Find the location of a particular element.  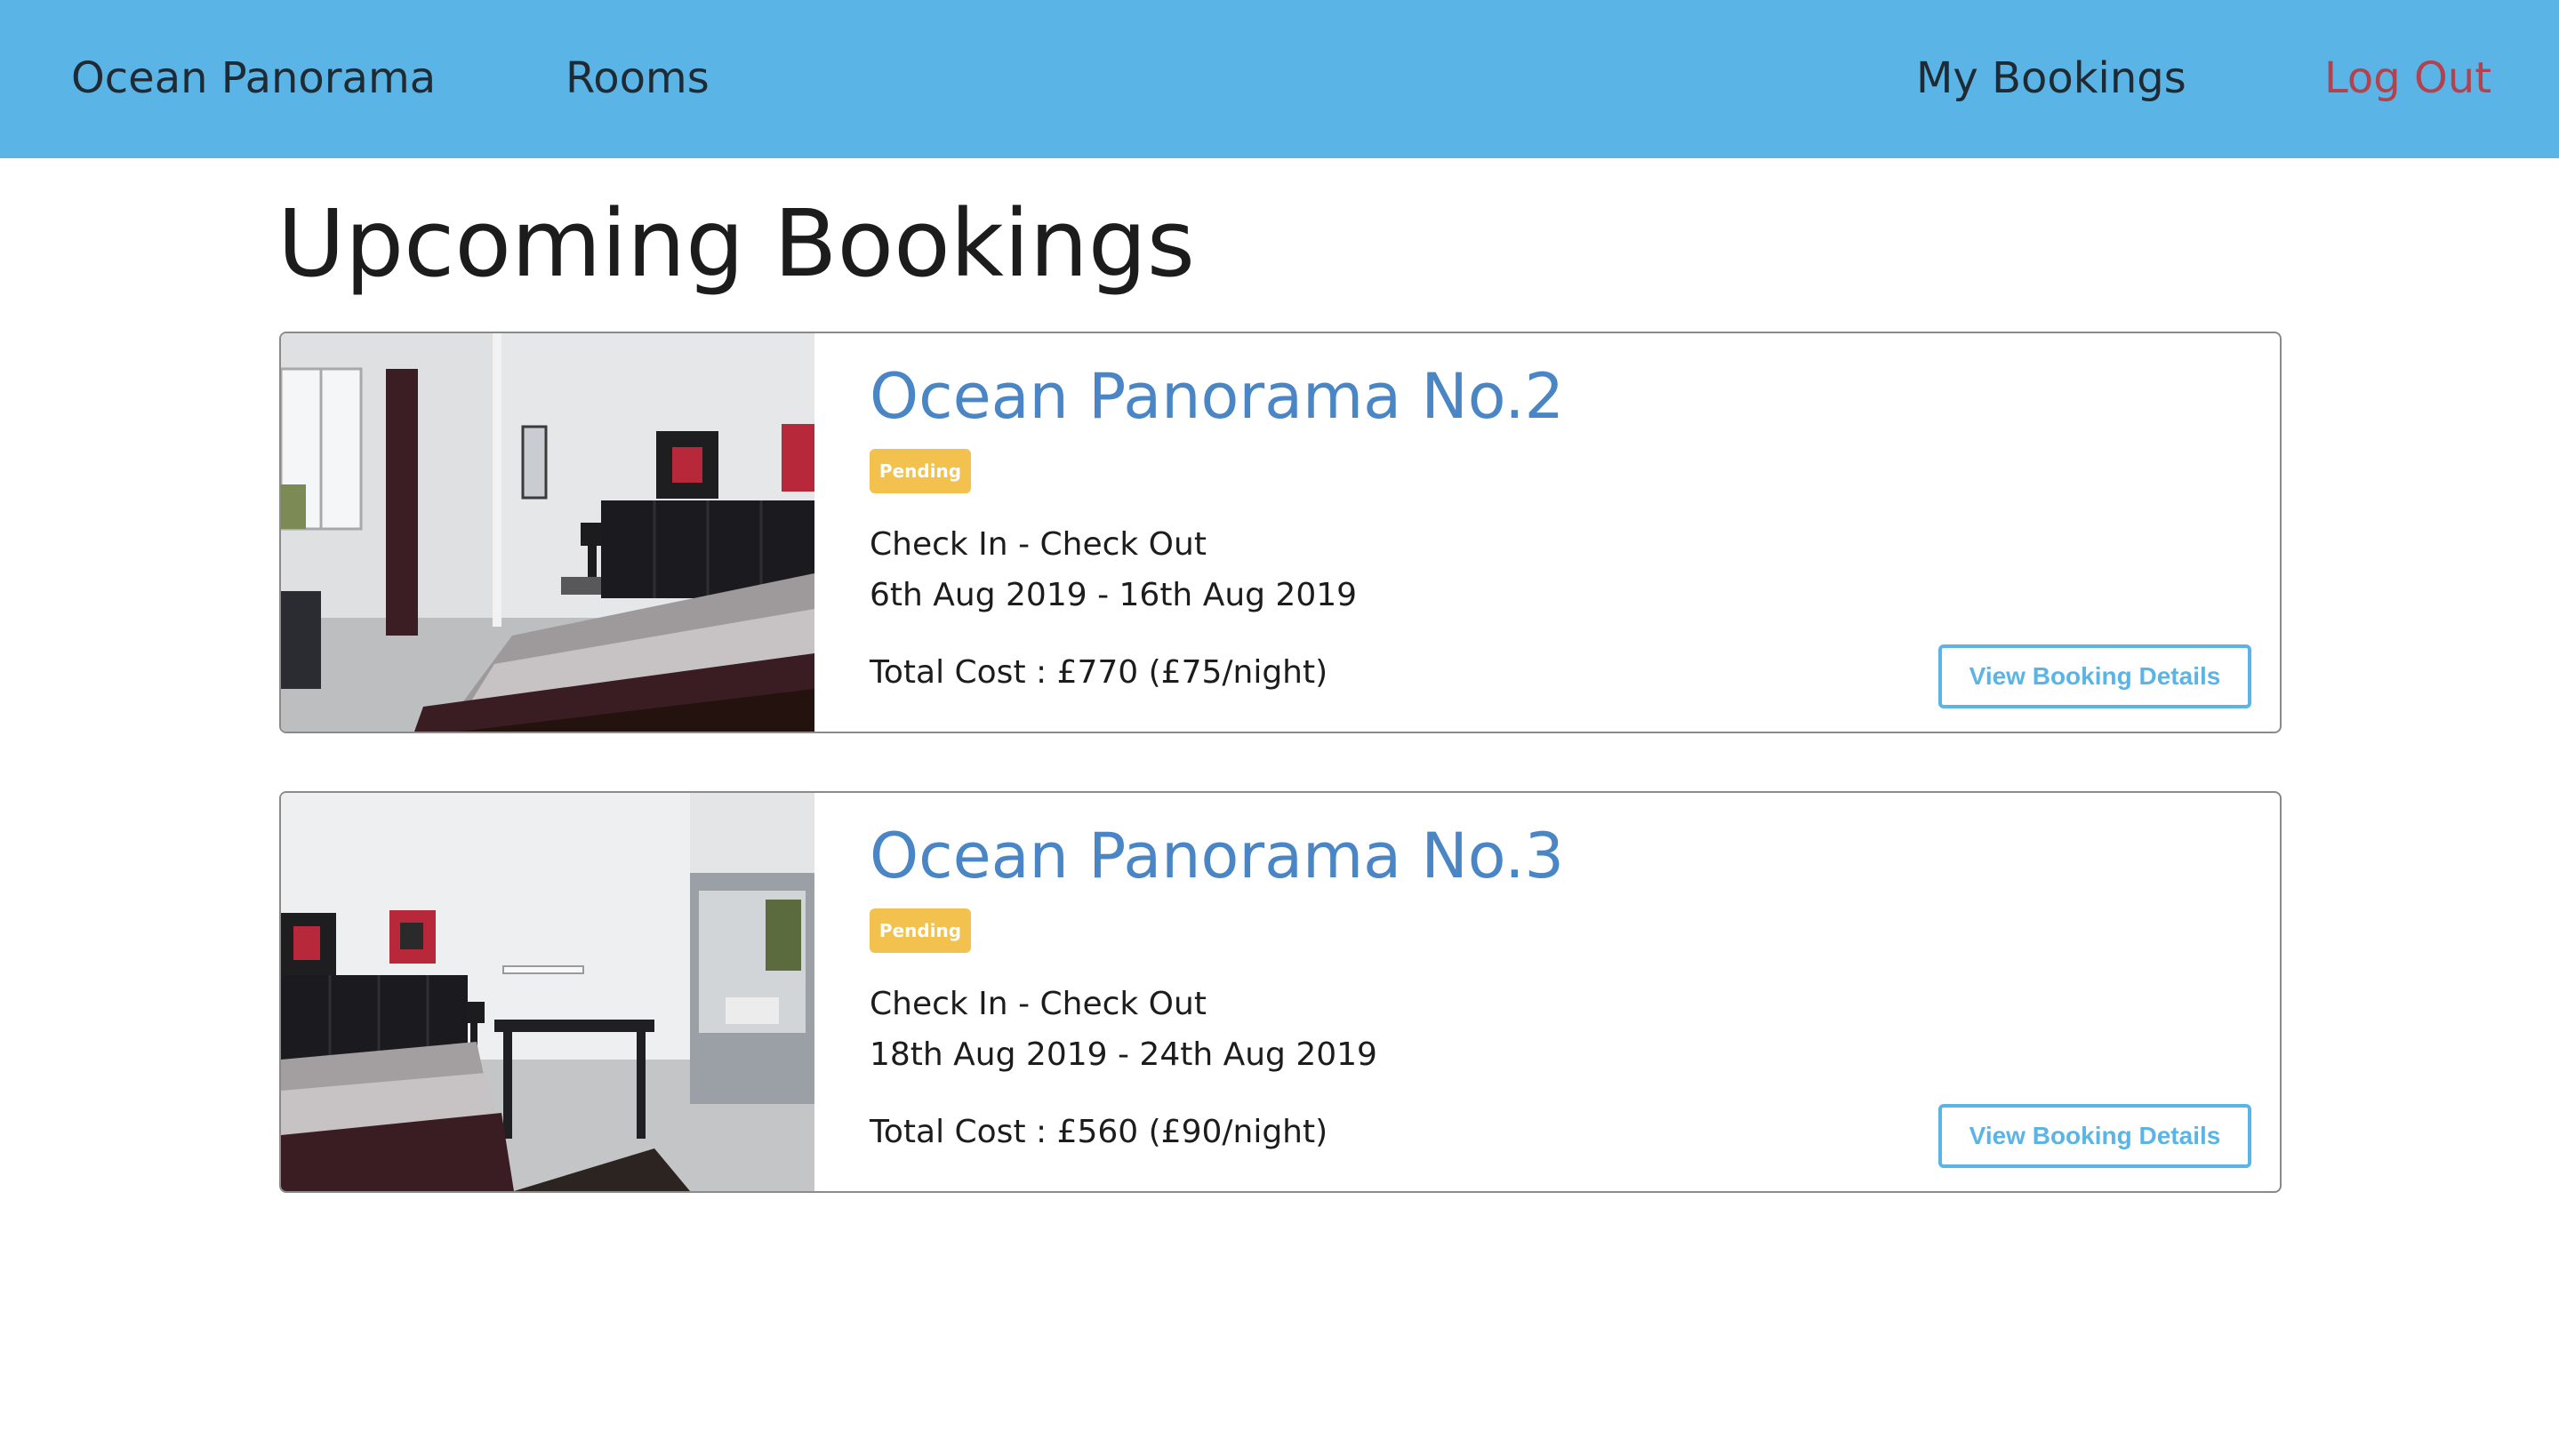

total-cost: Total Cost : £560 (£90/night) is located at coordinates (1099, 1132).